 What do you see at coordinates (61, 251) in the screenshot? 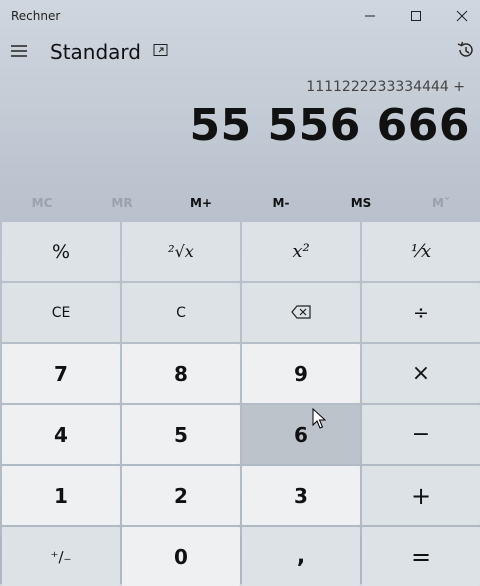
I see `percent-button: %` at bounding box center [61, 251].